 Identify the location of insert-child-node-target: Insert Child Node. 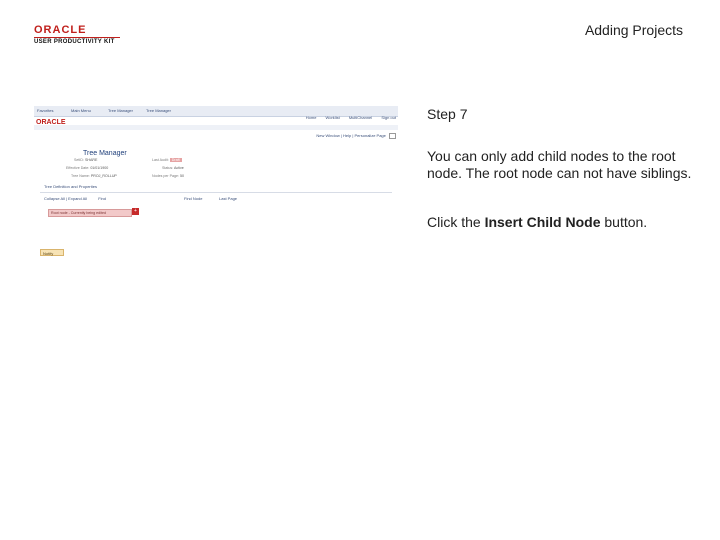
(542, 222).